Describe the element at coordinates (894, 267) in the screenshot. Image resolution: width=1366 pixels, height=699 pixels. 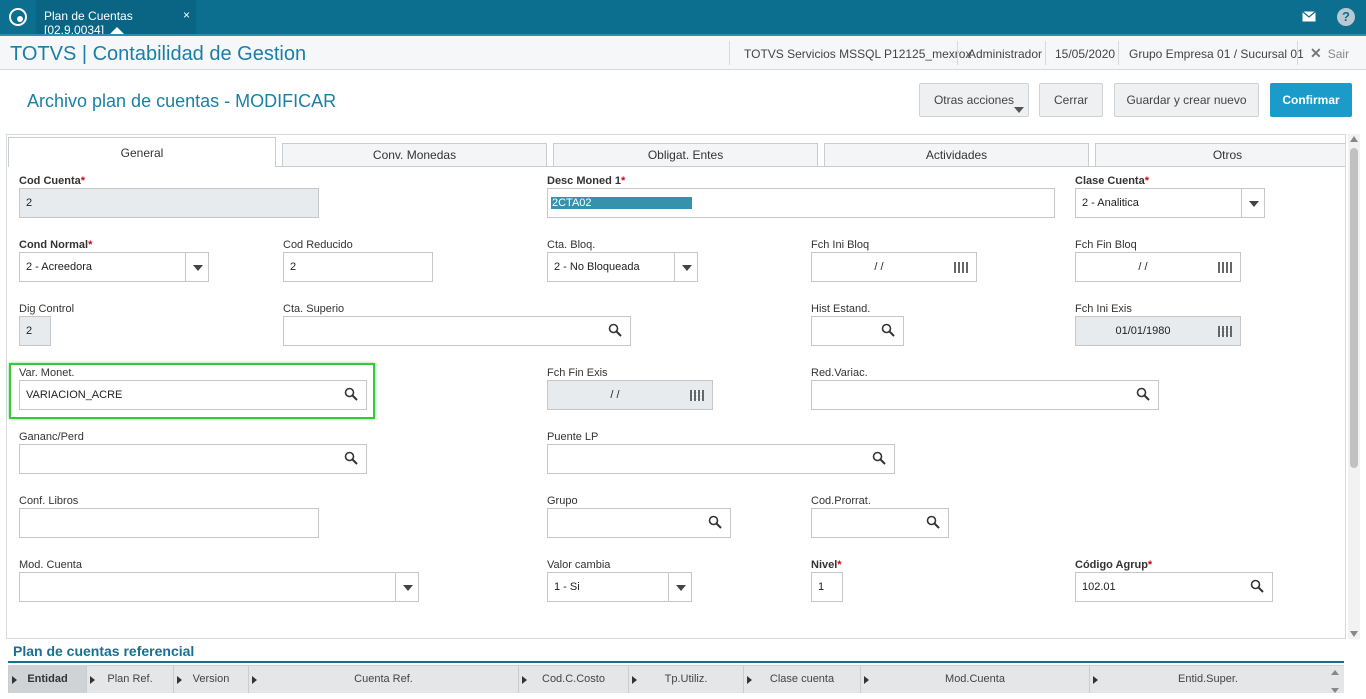
I see `fch-ini-bloq-field: / /` at that location.